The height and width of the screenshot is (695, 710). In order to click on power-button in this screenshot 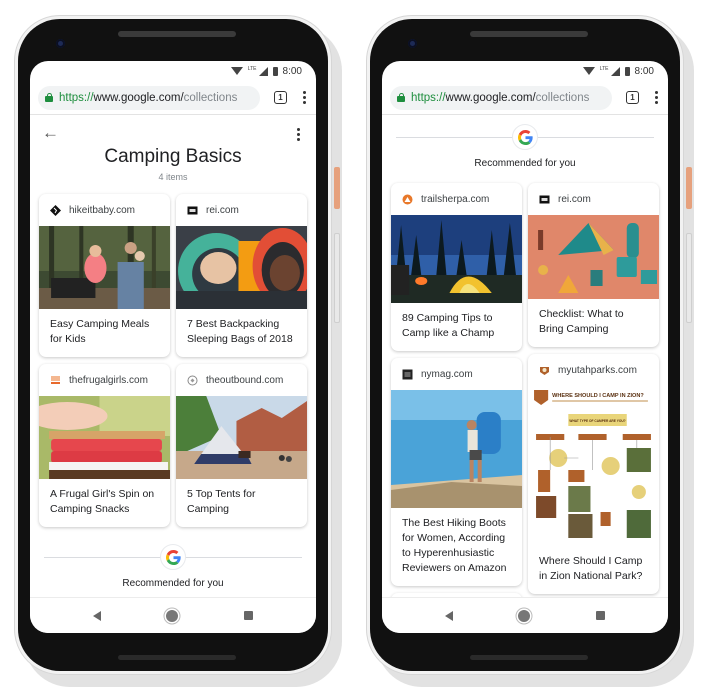, I will do `click(689, 188)`.